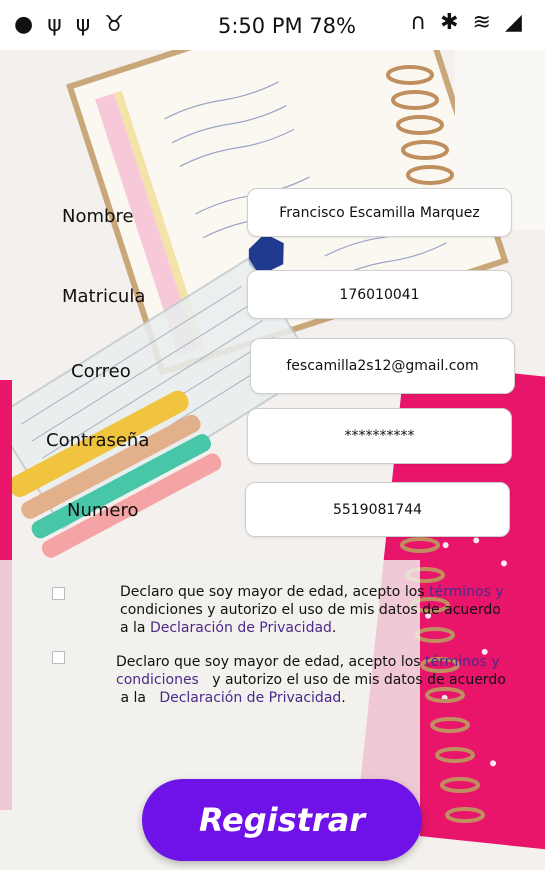 The image size is (545, 870). Describe the element at coordinates (98, 440) in the screenshot. I see `contrasena-label: Contraseña` at that location.